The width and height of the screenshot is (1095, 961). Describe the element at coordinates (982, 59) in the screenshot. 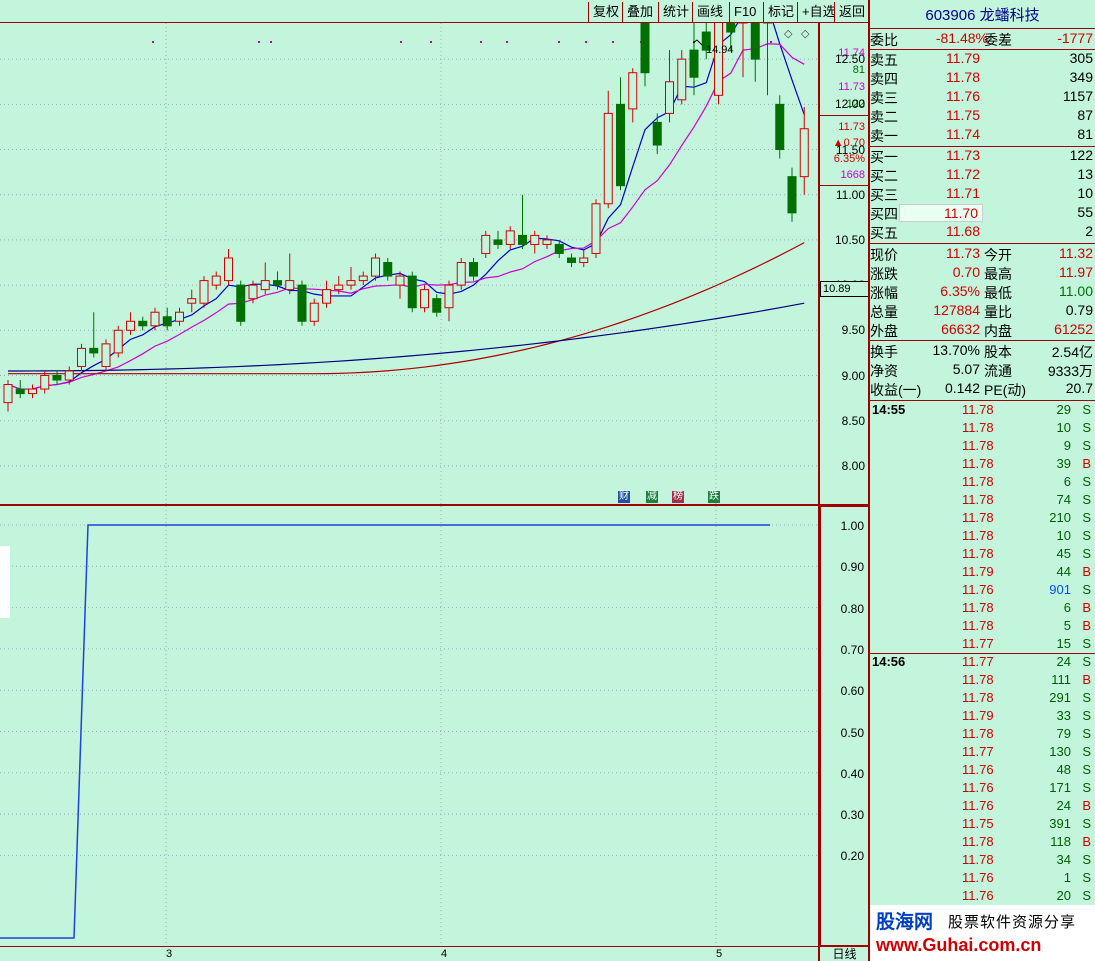

I see `ask-row: 卖五 11.79 305` at that location.